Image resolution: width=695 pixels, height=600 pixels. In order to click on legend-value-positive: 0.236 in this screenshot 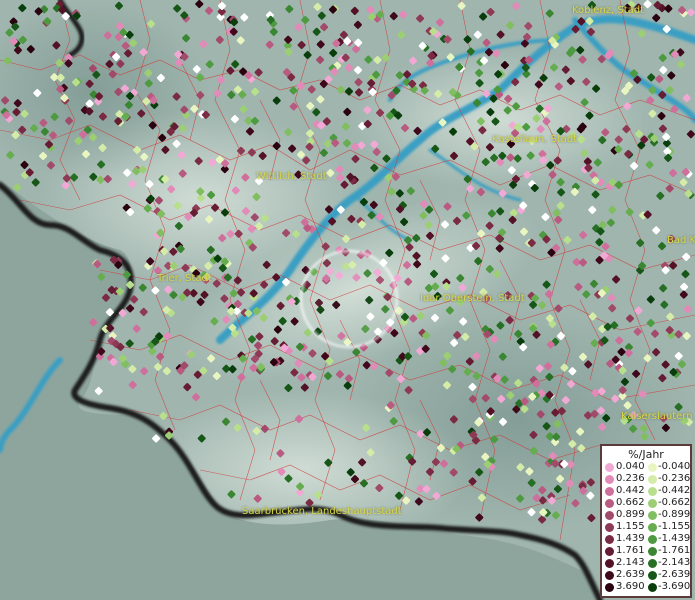, I will do `click(630, 478)`.